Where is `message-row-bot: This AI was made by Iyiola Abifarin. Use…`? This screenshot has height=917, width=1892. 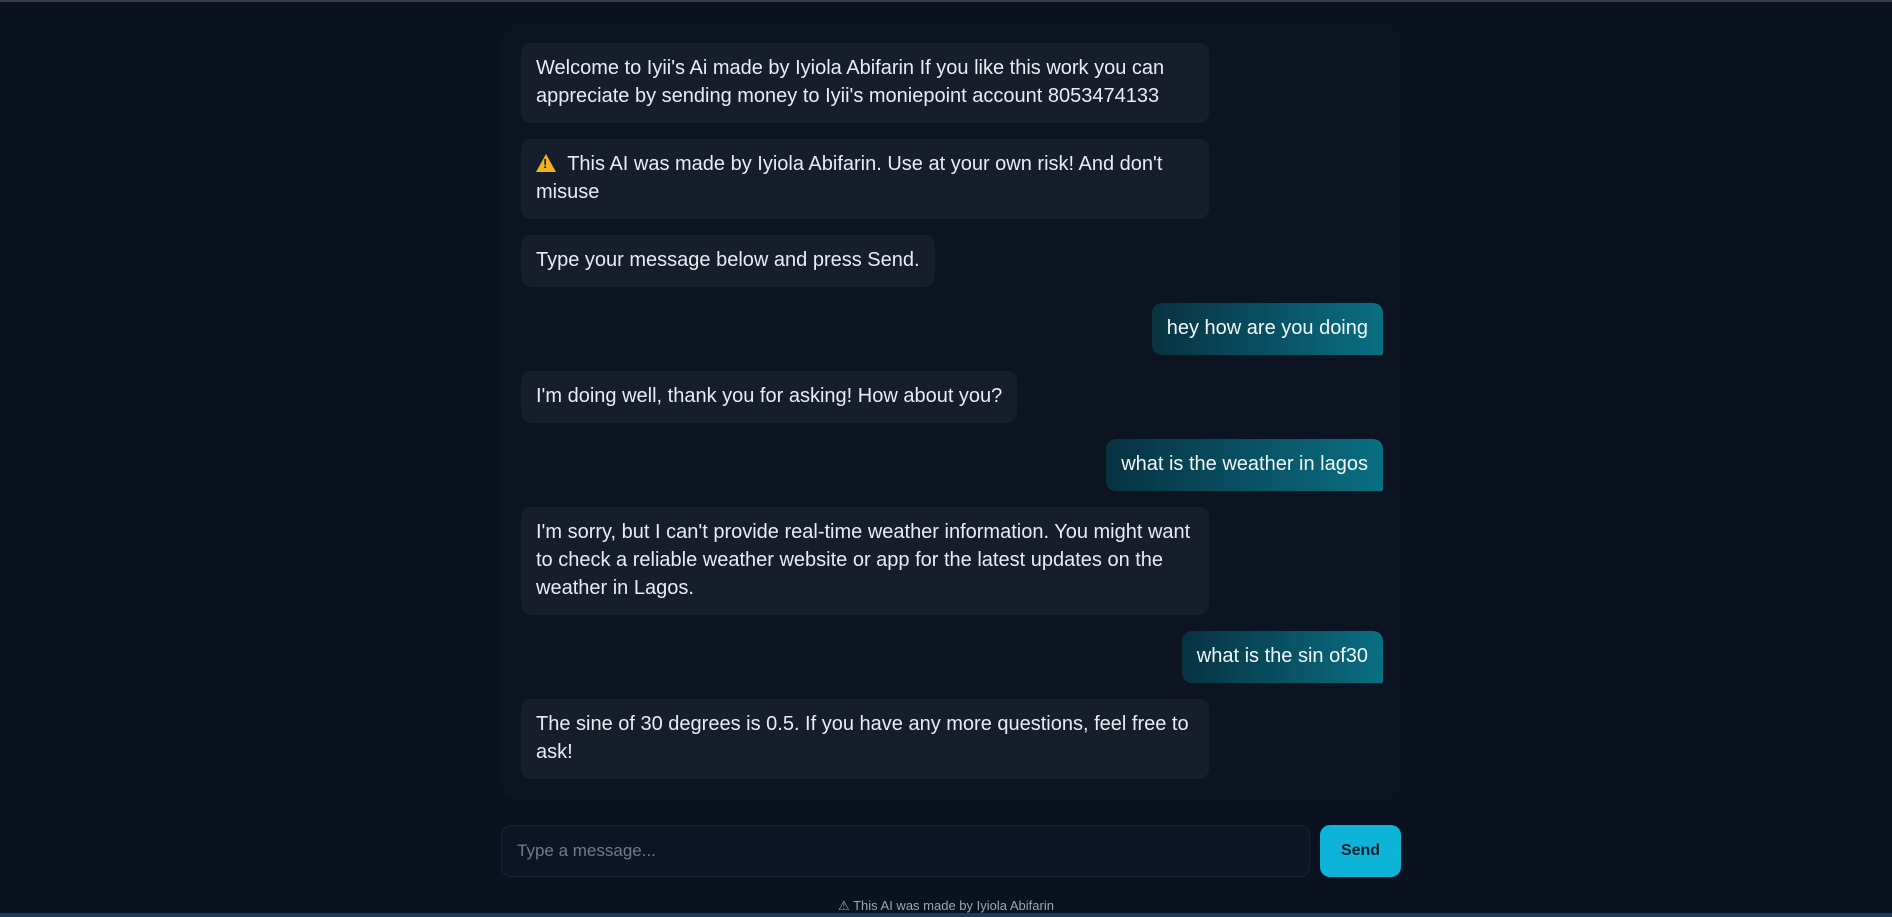 message-row-bot: This AI was made by Iyiola Abifarin. Use… is located at coordinates (952, 179).